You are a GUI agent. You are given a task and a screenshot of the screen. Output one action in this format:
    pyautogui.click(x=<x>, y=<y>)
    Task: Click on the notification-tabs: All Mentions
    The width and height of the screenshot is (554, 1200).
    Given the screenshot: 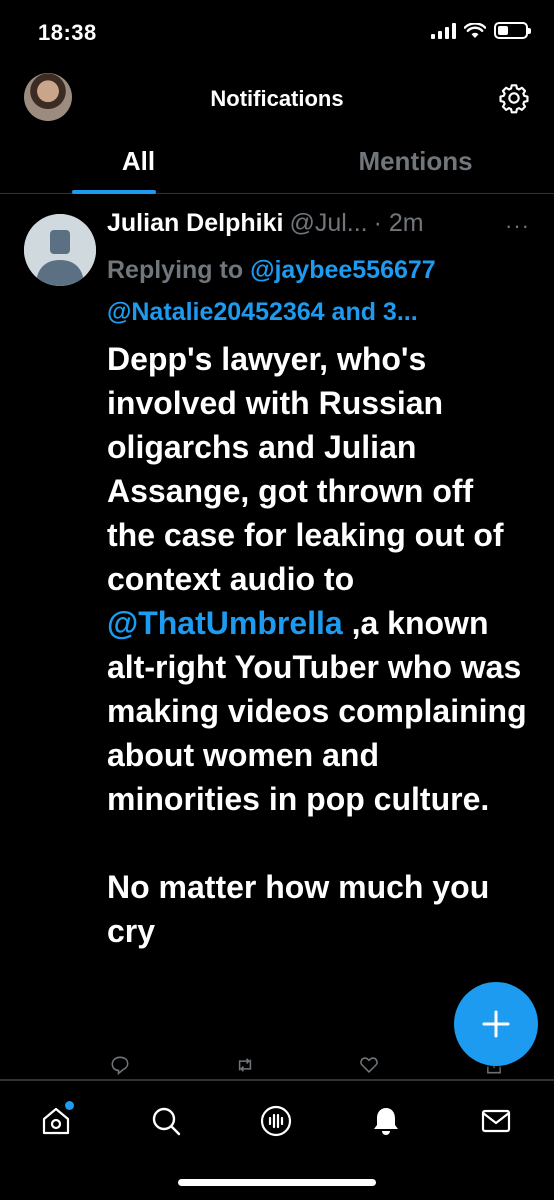 What is the action you would take?
    pyautogui.click(x=277, y=163)
    